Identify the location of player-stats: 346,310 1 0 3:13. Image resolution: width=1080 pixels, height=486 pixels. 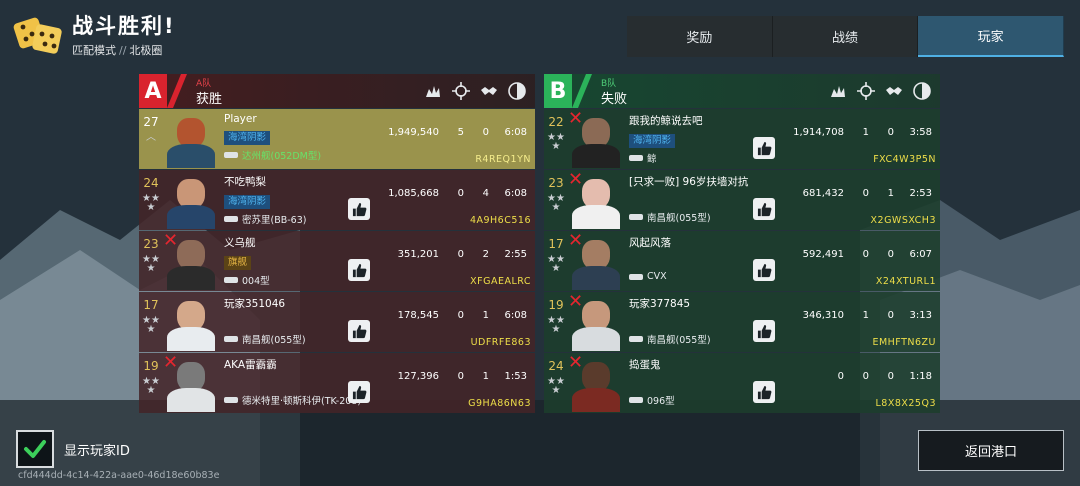
(853, 315).